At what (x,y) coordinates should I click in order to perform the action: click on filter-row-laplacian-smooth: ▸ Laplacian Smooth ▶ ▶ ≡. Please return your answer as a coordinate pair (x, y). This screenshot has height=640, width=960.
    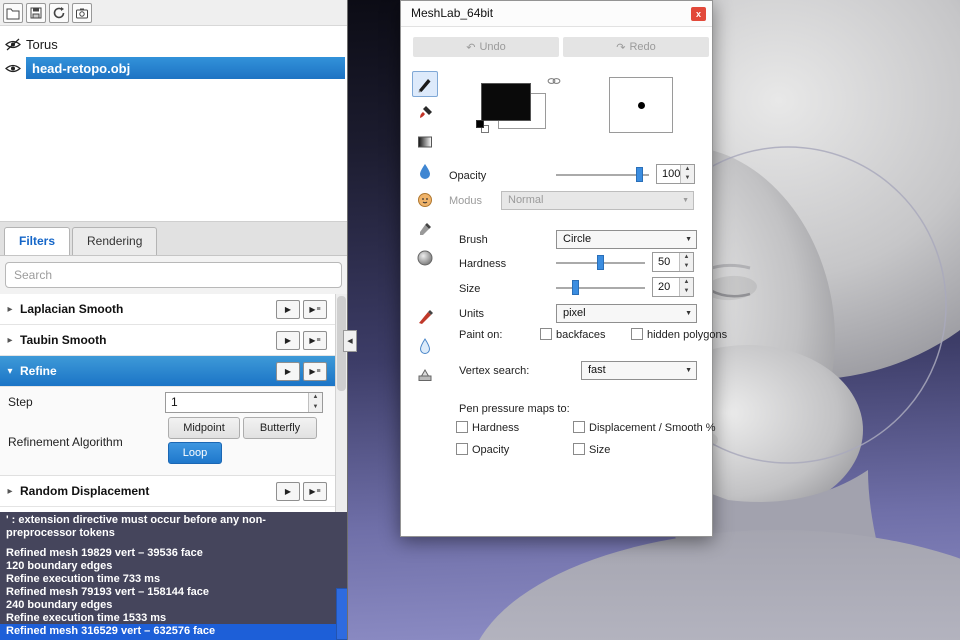
    Looking at the image, I should click on (173, 309).